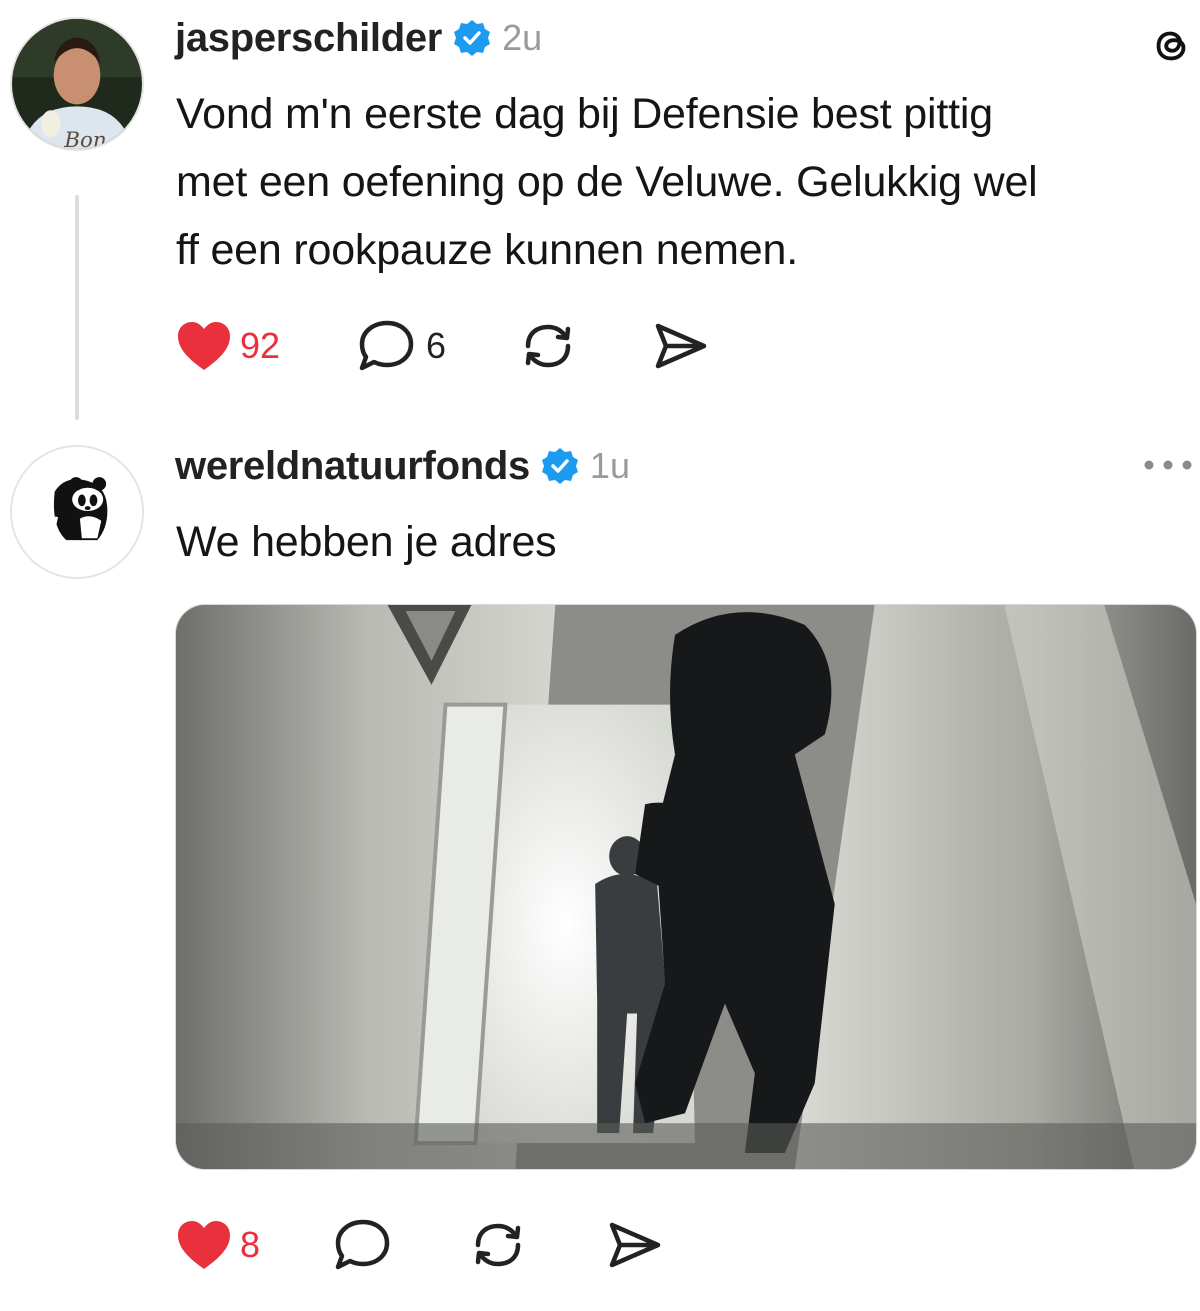  I want to click on post1-actions: 92 6, so click(443, 346).